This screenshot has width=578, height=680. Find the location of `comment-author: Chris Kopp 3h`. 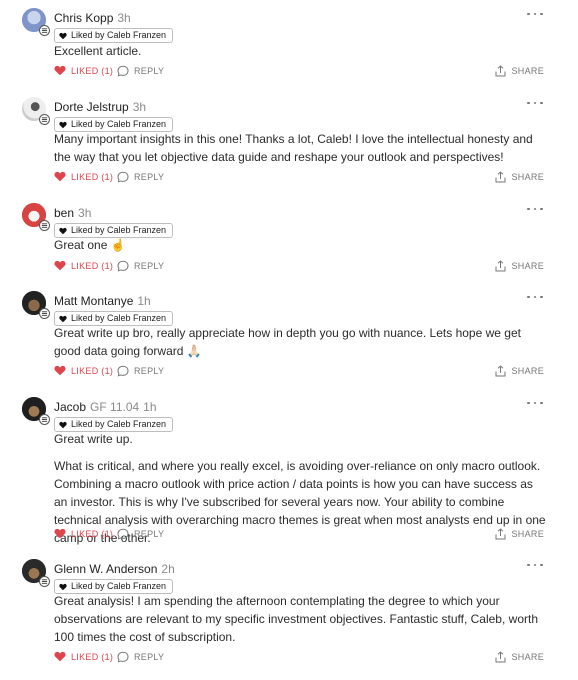

comment-author: Chris Kopp 3h is located at coordinates (92, 18).